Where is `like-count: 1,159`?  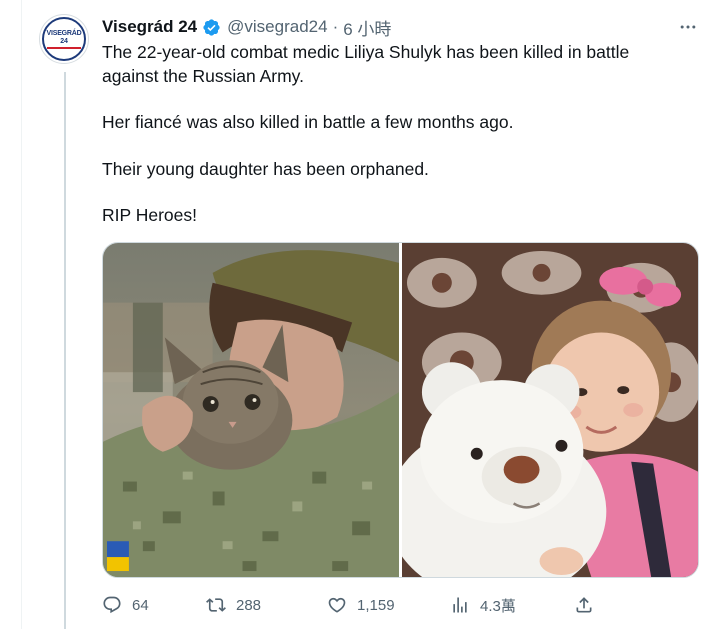 like-count: 1,159 is located at coordinates (376, 605).